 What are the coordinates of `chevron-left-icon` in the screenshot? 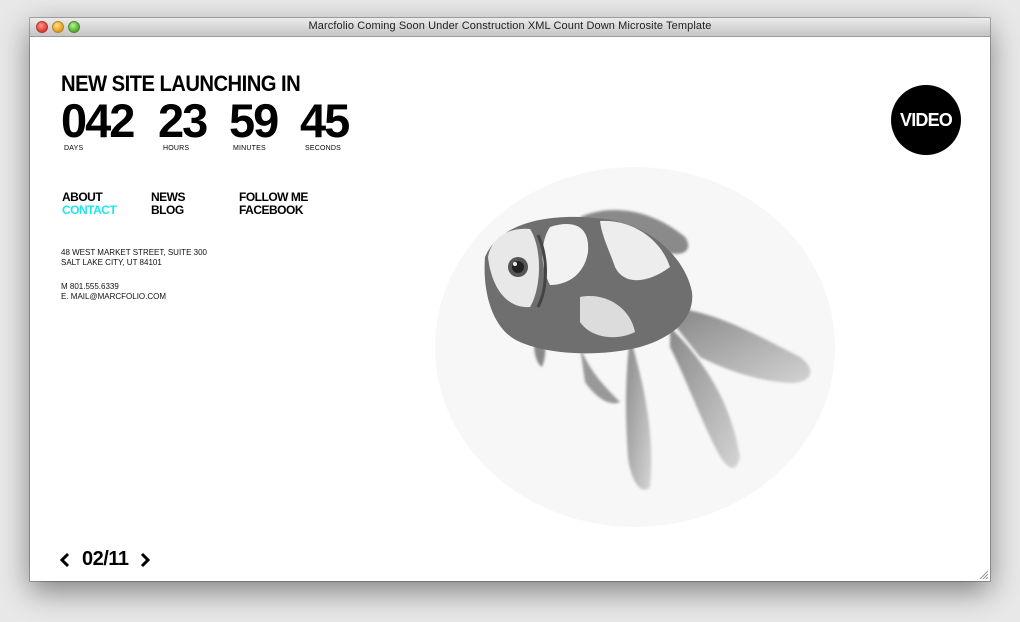 It's located at (65, 560).